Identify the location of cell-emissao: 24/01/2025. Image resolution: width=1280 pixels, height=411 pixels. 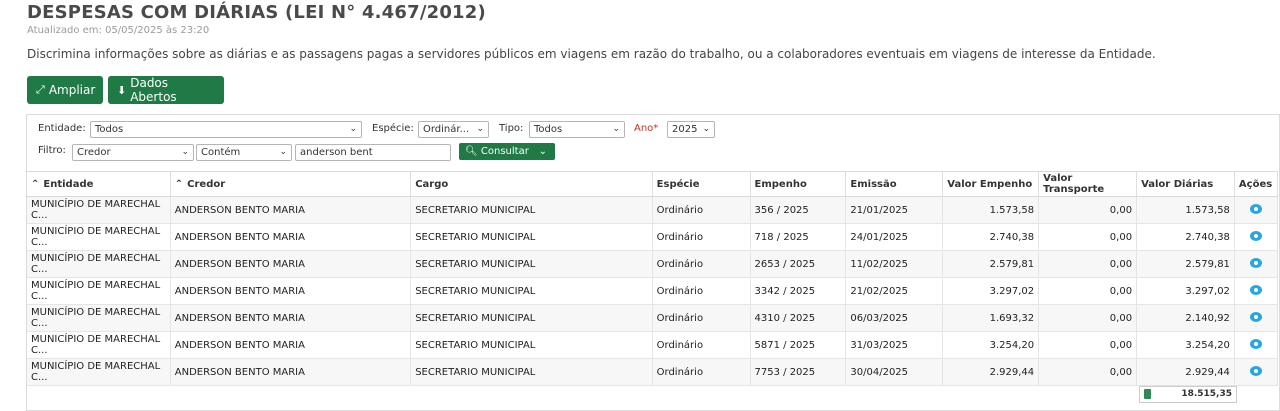
(894, 237).